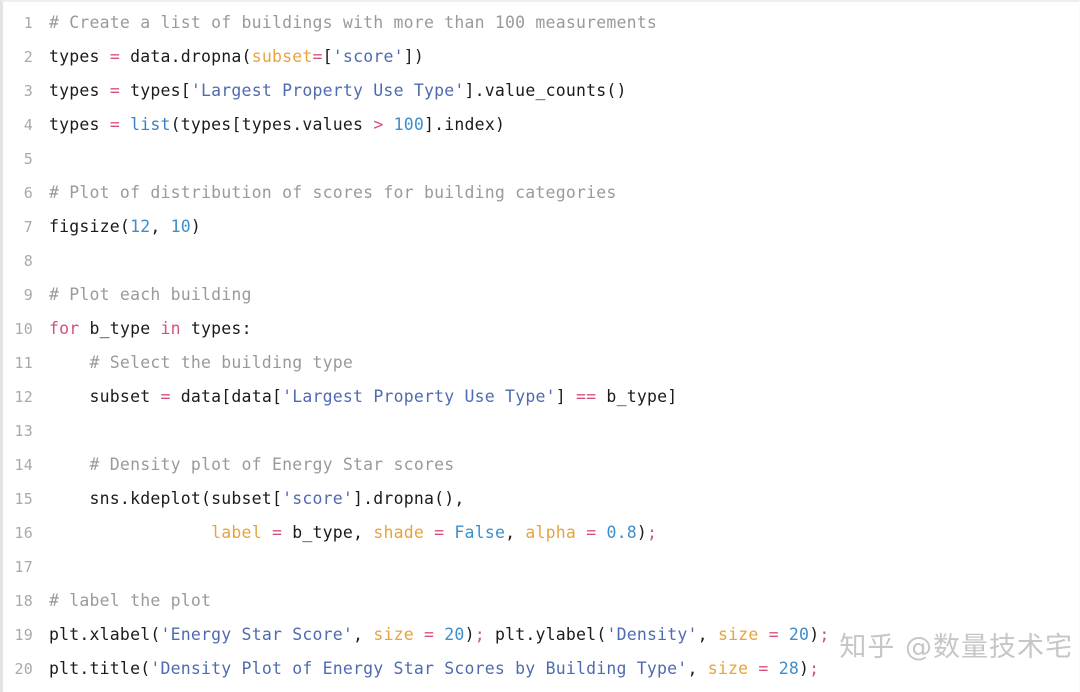 The image size is (1080, 692). I want to click on code-line-content: for b_type in types:, so click(564, 329).